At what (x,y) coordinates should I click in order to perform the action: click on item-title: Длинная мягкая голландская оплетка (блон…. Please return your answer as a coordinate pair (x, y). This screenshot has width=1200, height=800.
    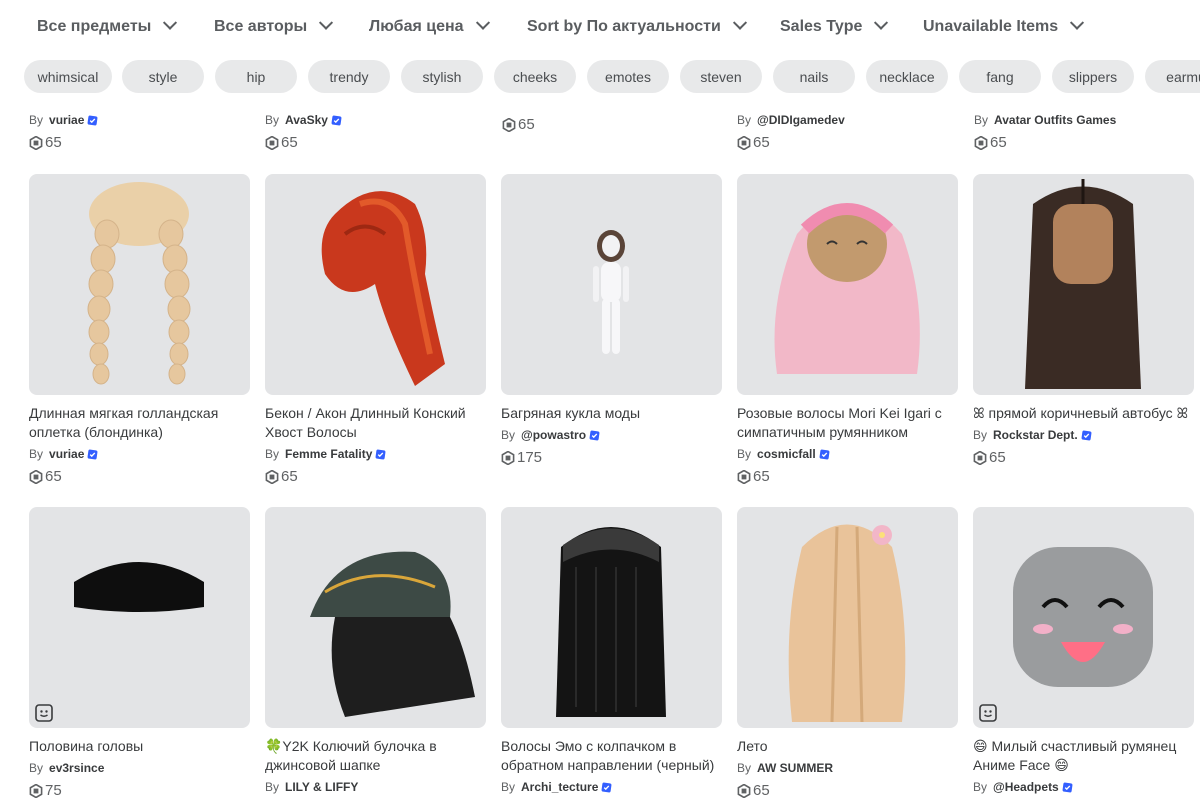
    Looking at the image, I should click on (140, 423).